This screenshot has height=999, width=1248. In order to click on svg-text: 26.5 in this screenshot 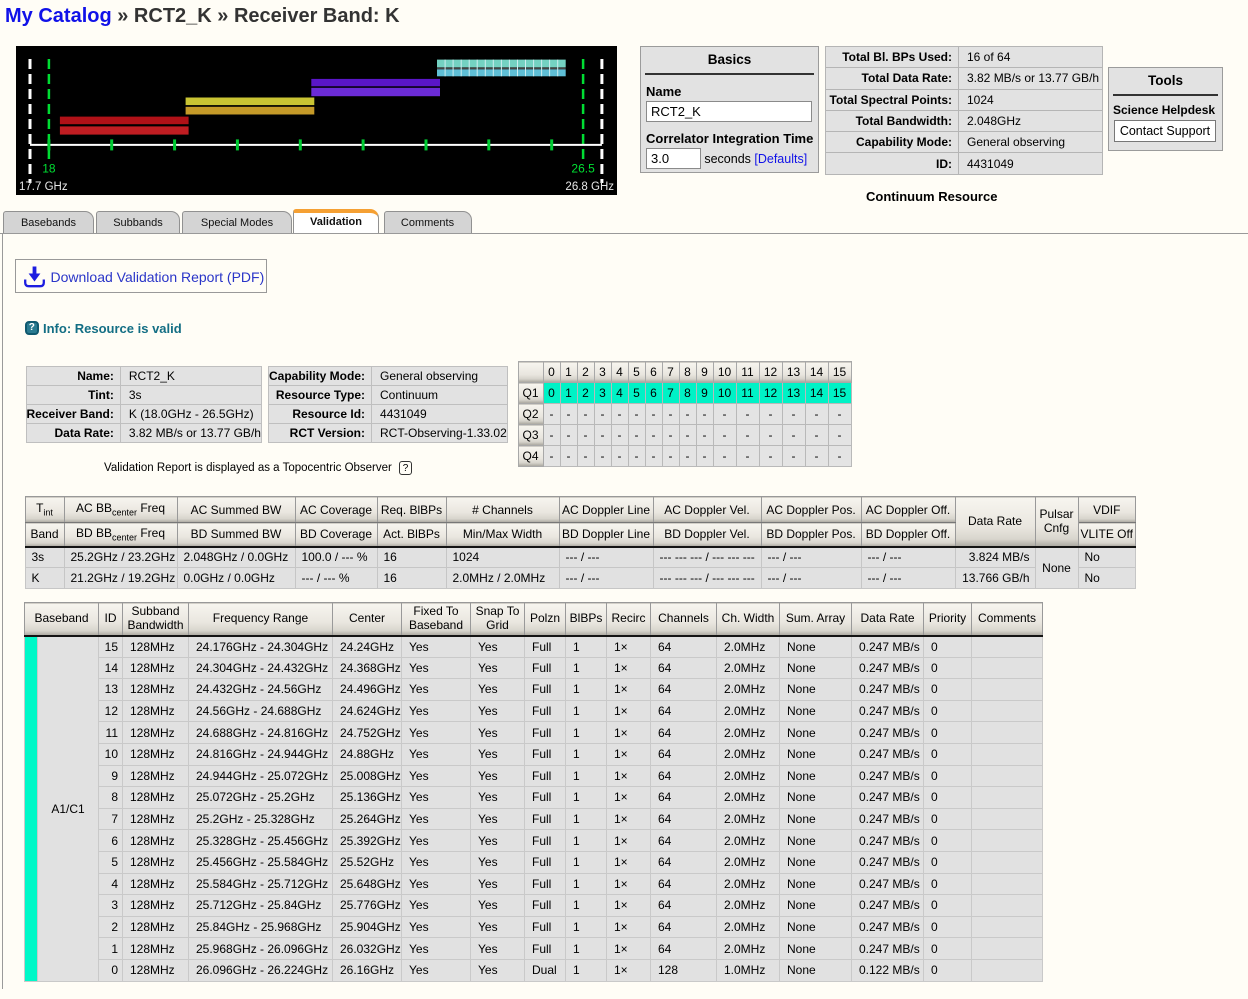, I will do `click(583, 168)`.